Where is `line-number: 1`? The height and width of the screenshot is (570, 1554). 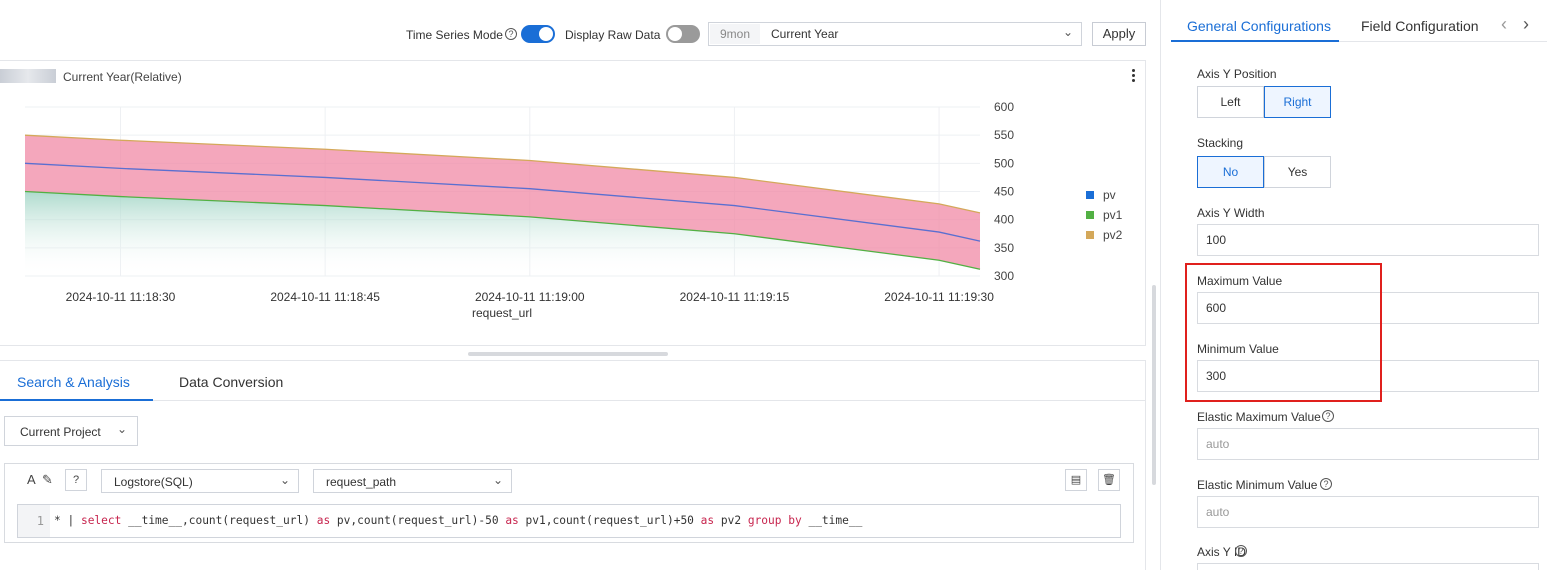 line-number: 1 is located at coordinates (34, 521).